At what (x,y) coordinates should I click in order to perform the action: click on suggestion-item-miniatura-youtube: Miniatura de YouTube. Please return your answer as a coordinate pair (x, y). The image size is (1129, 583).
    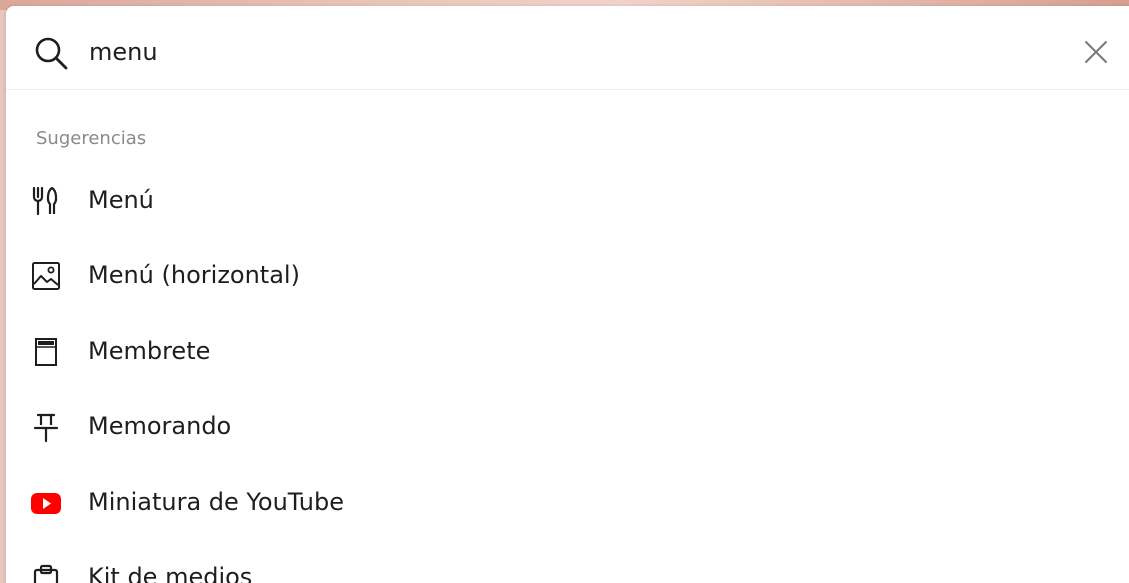
    Looking at the image, I should click on (567, 503).